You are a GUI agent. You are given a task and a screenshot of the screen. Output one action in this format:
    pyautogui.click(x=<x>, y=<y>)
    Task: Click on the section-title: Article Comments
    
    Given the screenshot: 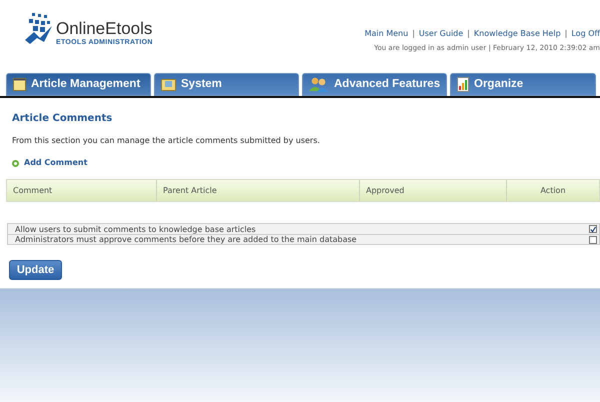 What is the action you would take?
    pyautogui.click(x=62, y=119)
    